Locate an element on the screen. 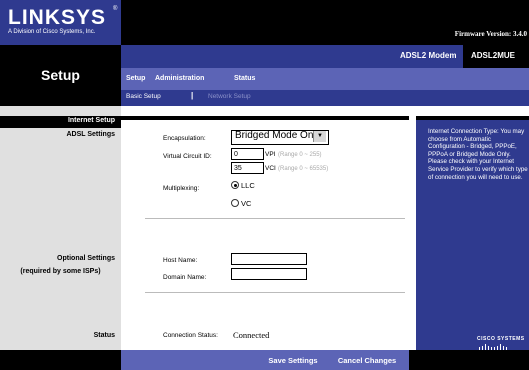 The width and height of the screenshot is (529, 370). host-name-input is located at coordinates (269, 259).